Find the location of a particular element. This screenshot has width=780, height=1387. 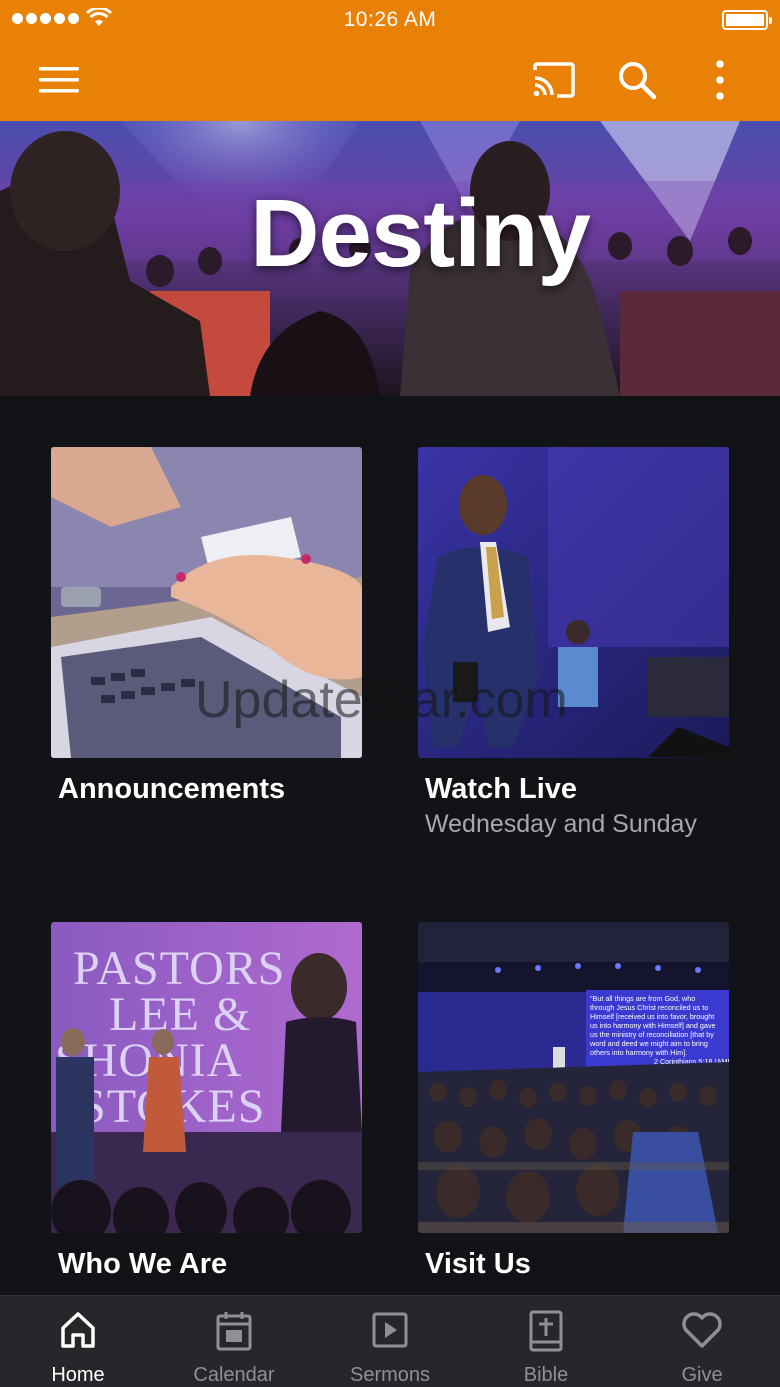

screen-text-line: word and deed we might aim to bring is located at coordinates (648, 1043).